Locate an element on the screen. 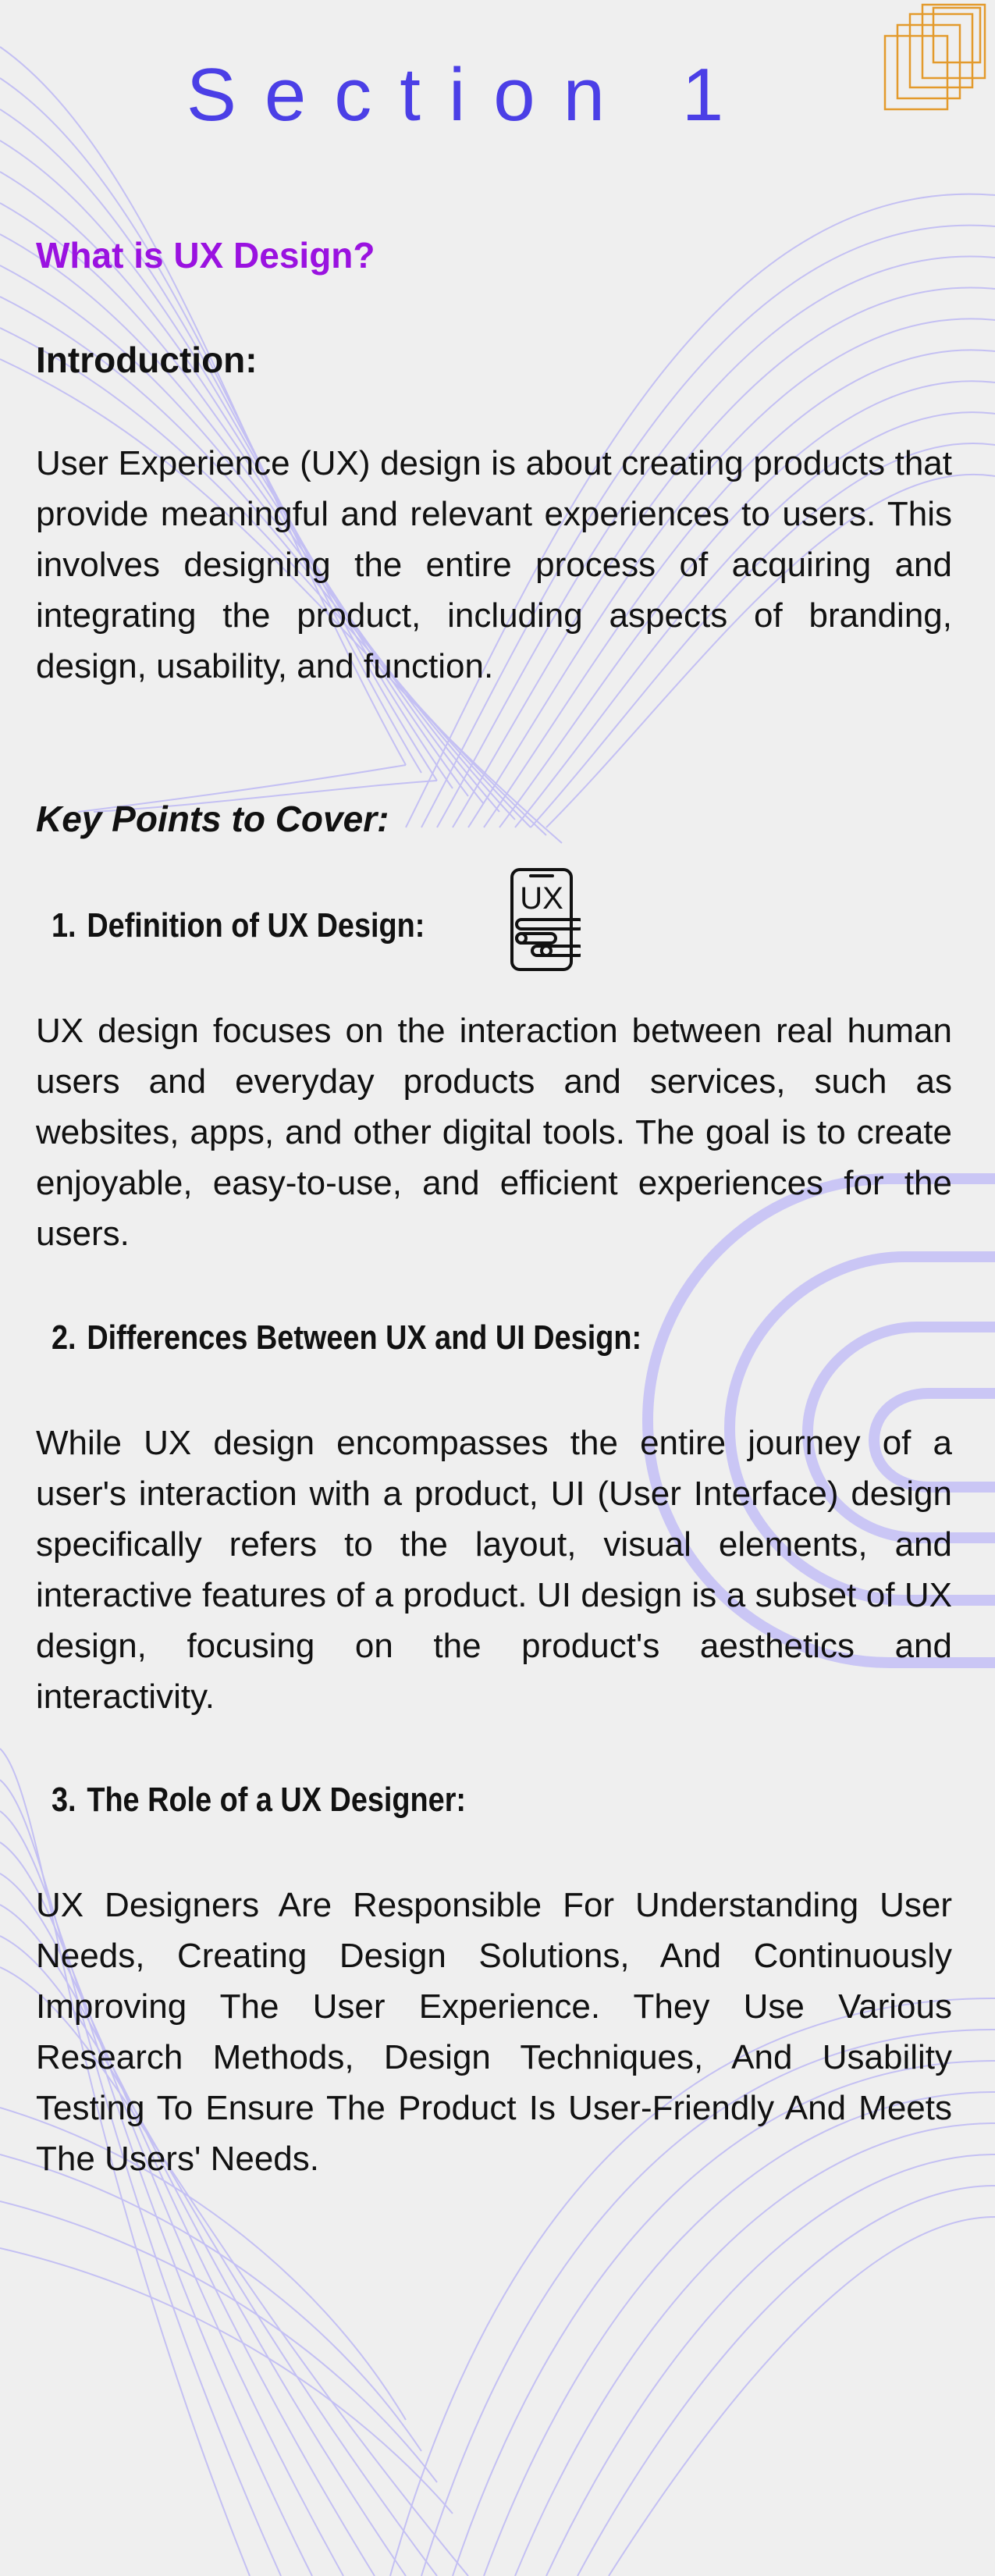  key-points-heading: Key Points to Cover: is located at coordinates (213, 819).